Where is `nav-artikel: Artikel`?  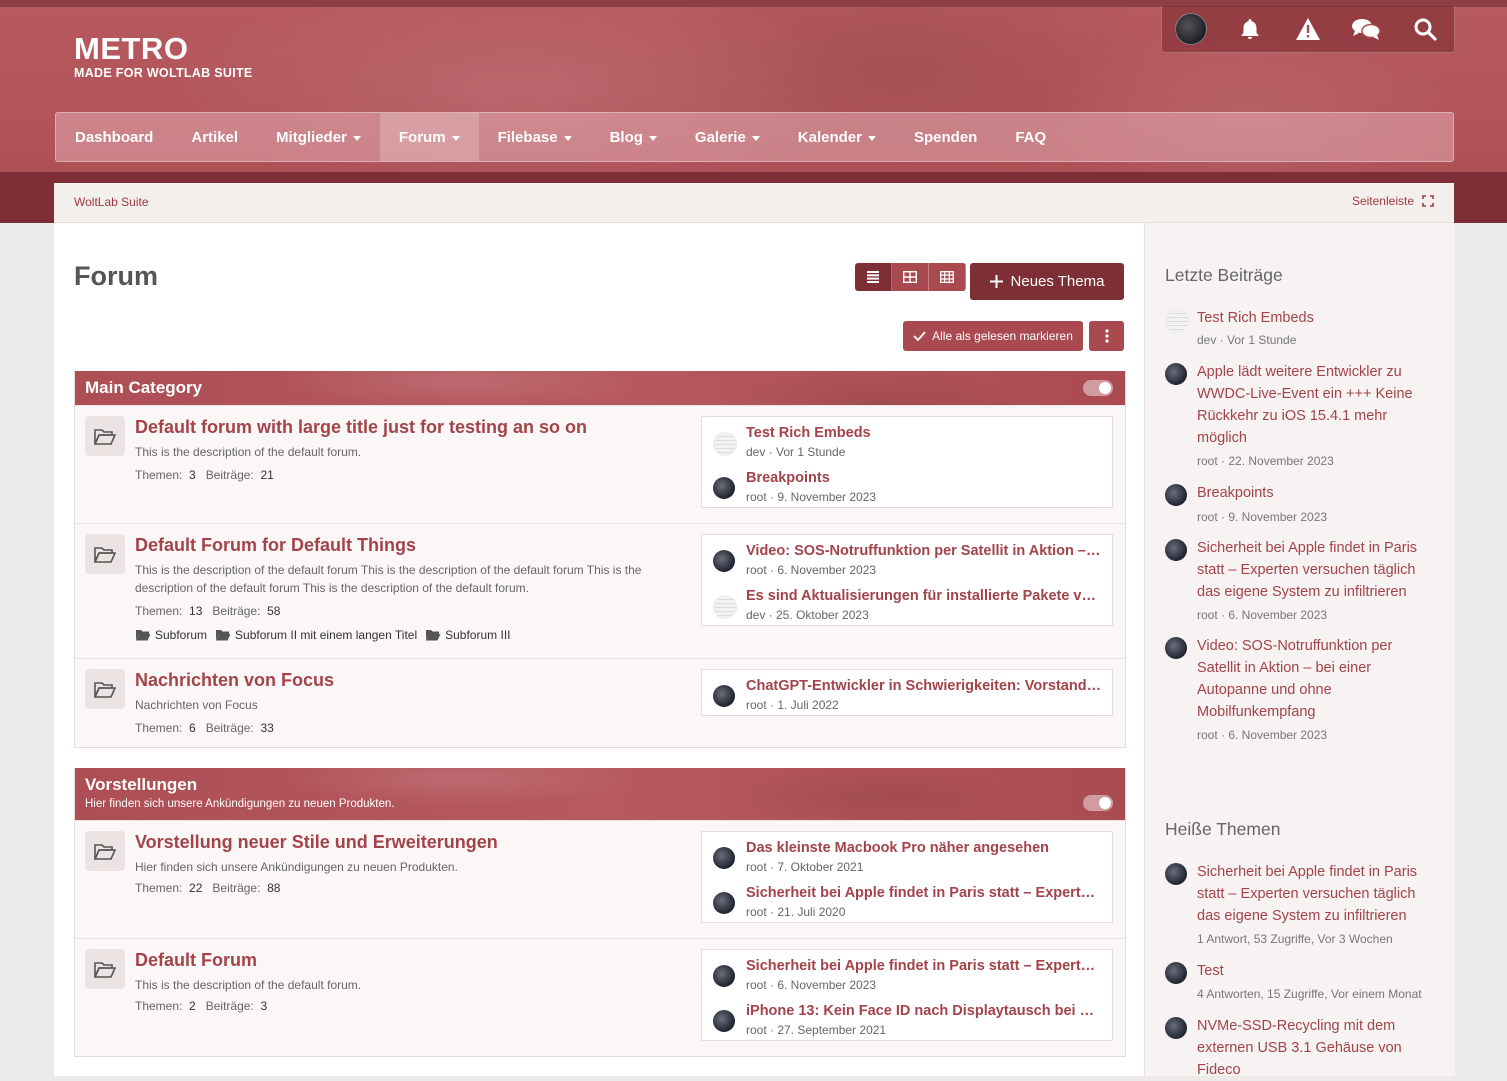
nav-artikel: Artikel is located at coordinates (214, 137).